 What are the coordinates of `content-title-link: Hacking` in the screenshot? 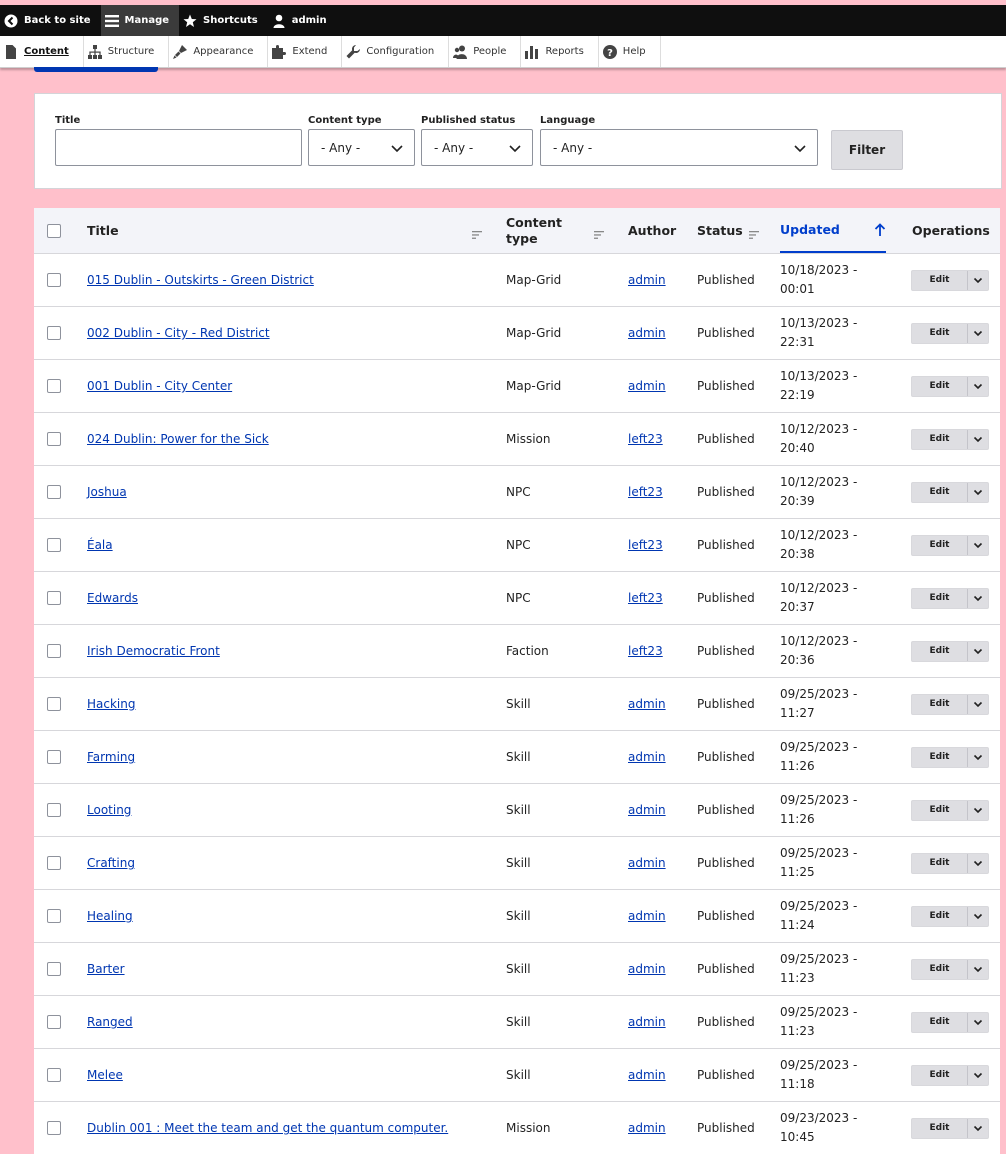 It's located at (111, 704).